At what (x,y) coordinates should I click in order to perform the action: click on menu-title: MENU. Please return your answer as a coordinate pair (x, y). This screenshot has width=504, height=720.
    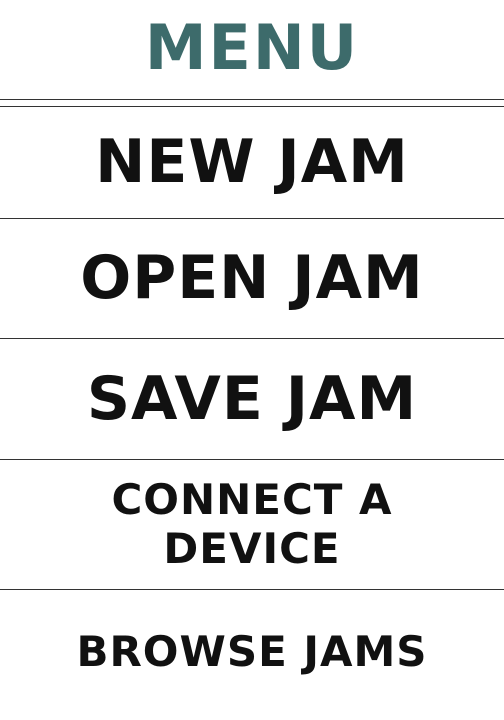
    Looking at the image, I should click on (252, 47).